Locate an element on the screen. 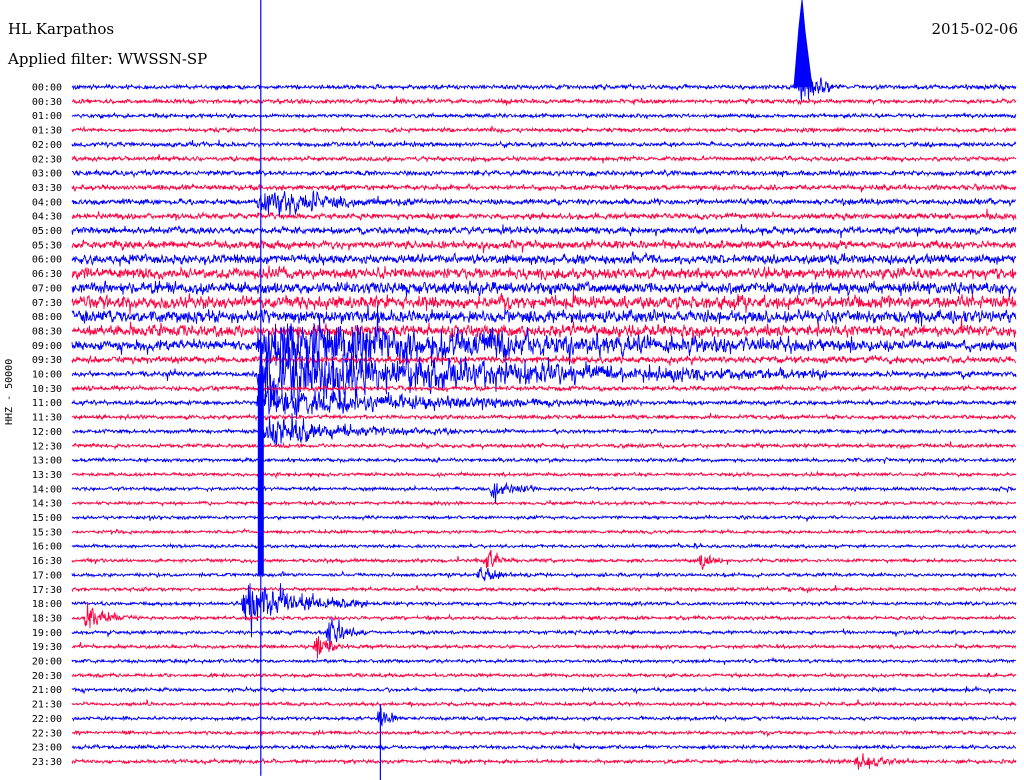  row-time-label: 08:00 is located at coordinates (47, 317).